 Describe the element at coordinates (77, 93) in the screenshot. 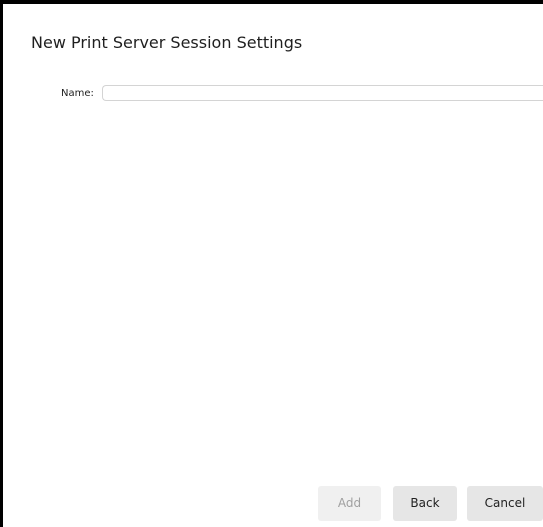

I see `name-label: Name:` at that location.